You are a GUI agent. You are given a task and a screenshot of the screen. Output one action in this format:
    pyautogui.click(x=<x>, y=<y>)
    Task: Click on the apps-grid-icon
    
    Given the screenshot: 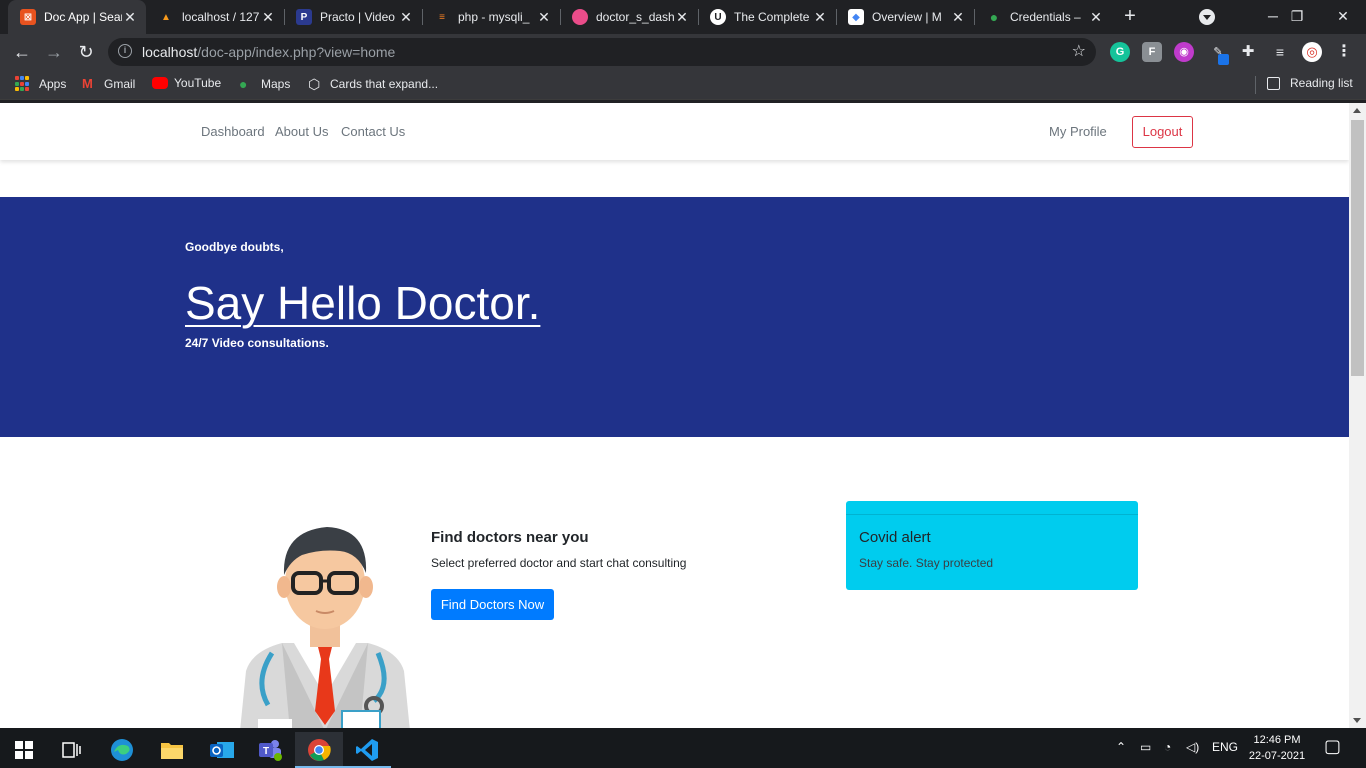 What is the action you would take?
    pyautogui.click(x=23, y=84)
    